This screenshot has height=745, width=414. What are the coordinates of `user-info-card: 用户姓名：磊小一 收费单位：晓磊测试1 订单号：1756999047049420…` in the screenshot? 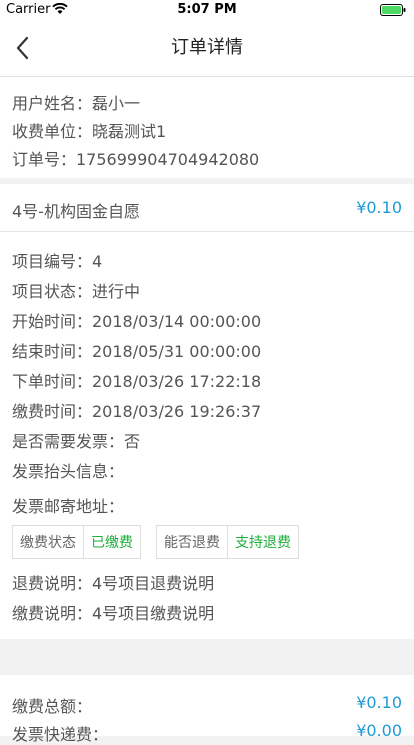 It's located at (207, 127).